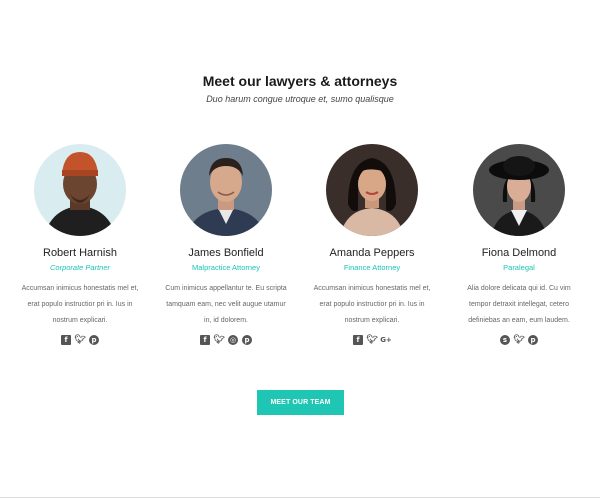 This screenshot has width=600, height=500. I want to click on section-title: Meet our lawyers & attorneys, so click(300, 81).